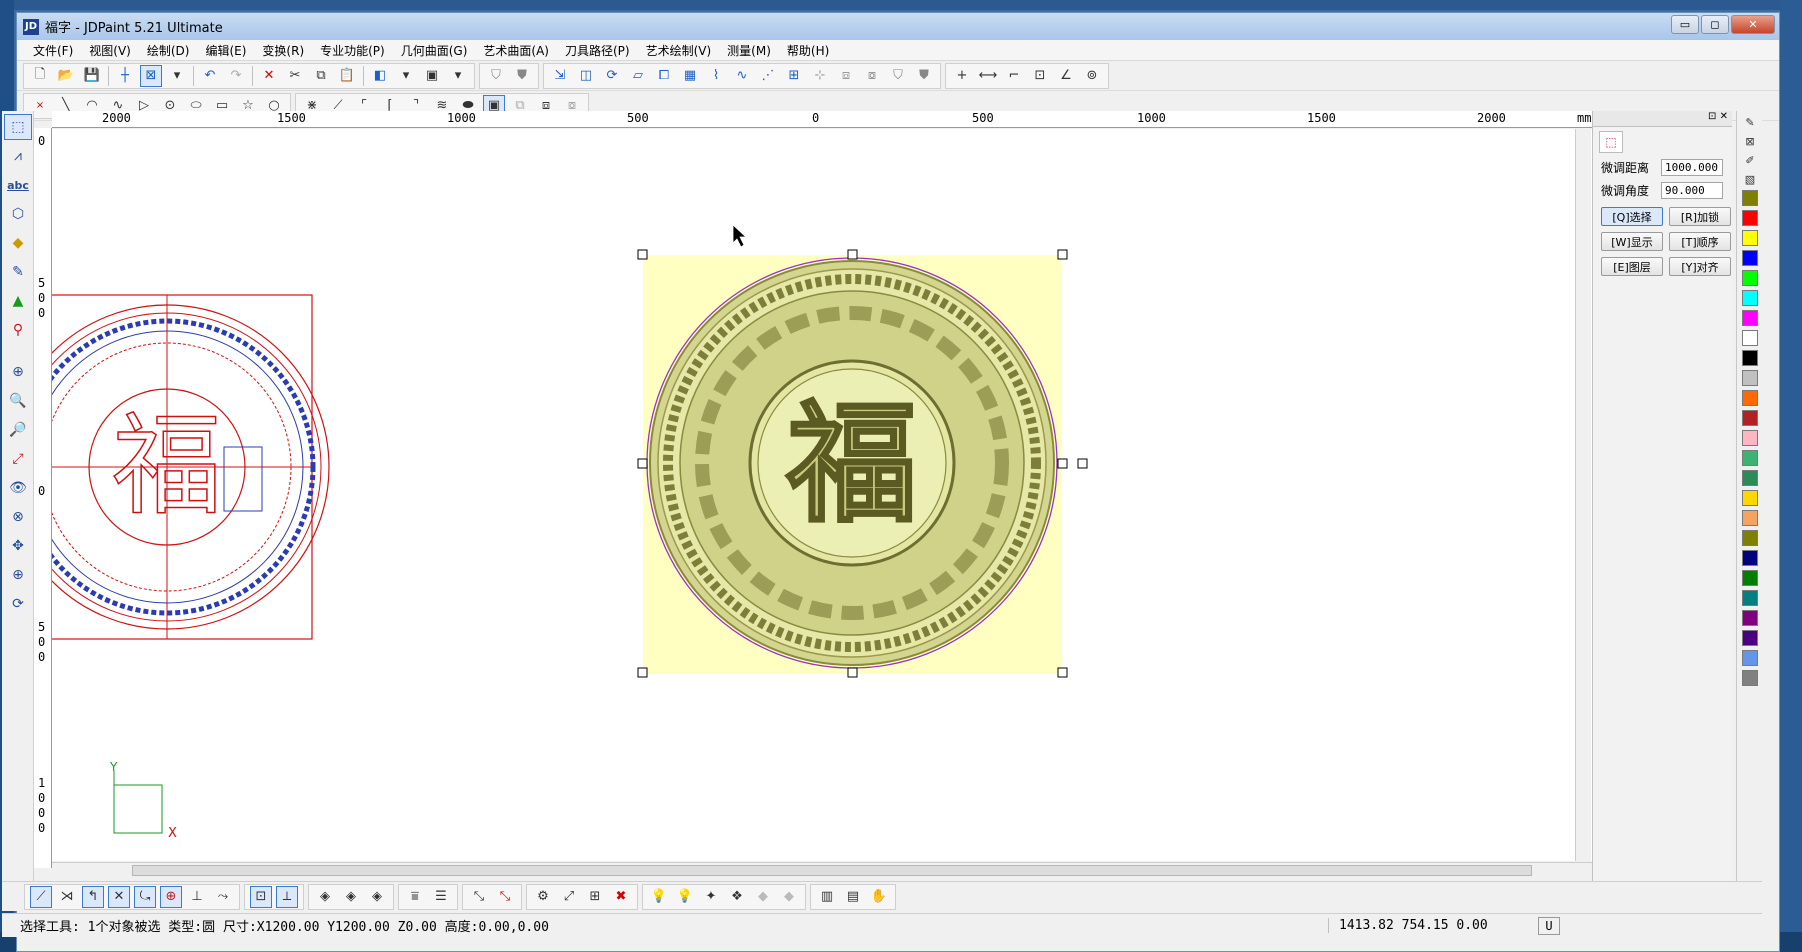  Describe the element at coordinates (962, 76) in the screenshot. I see `point-icon: +` at that location.